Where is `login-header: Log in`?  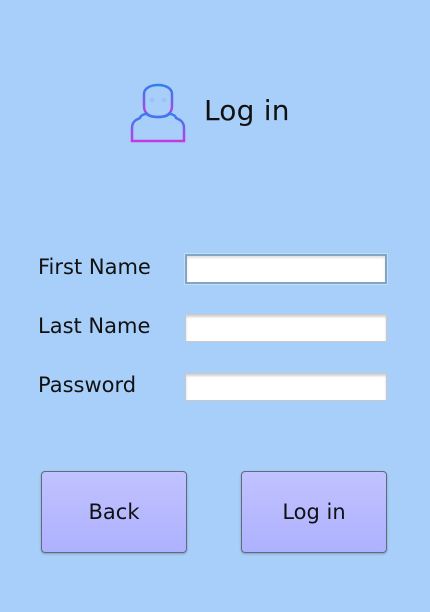
login-header: Log in is located at coordinates (209, 110).